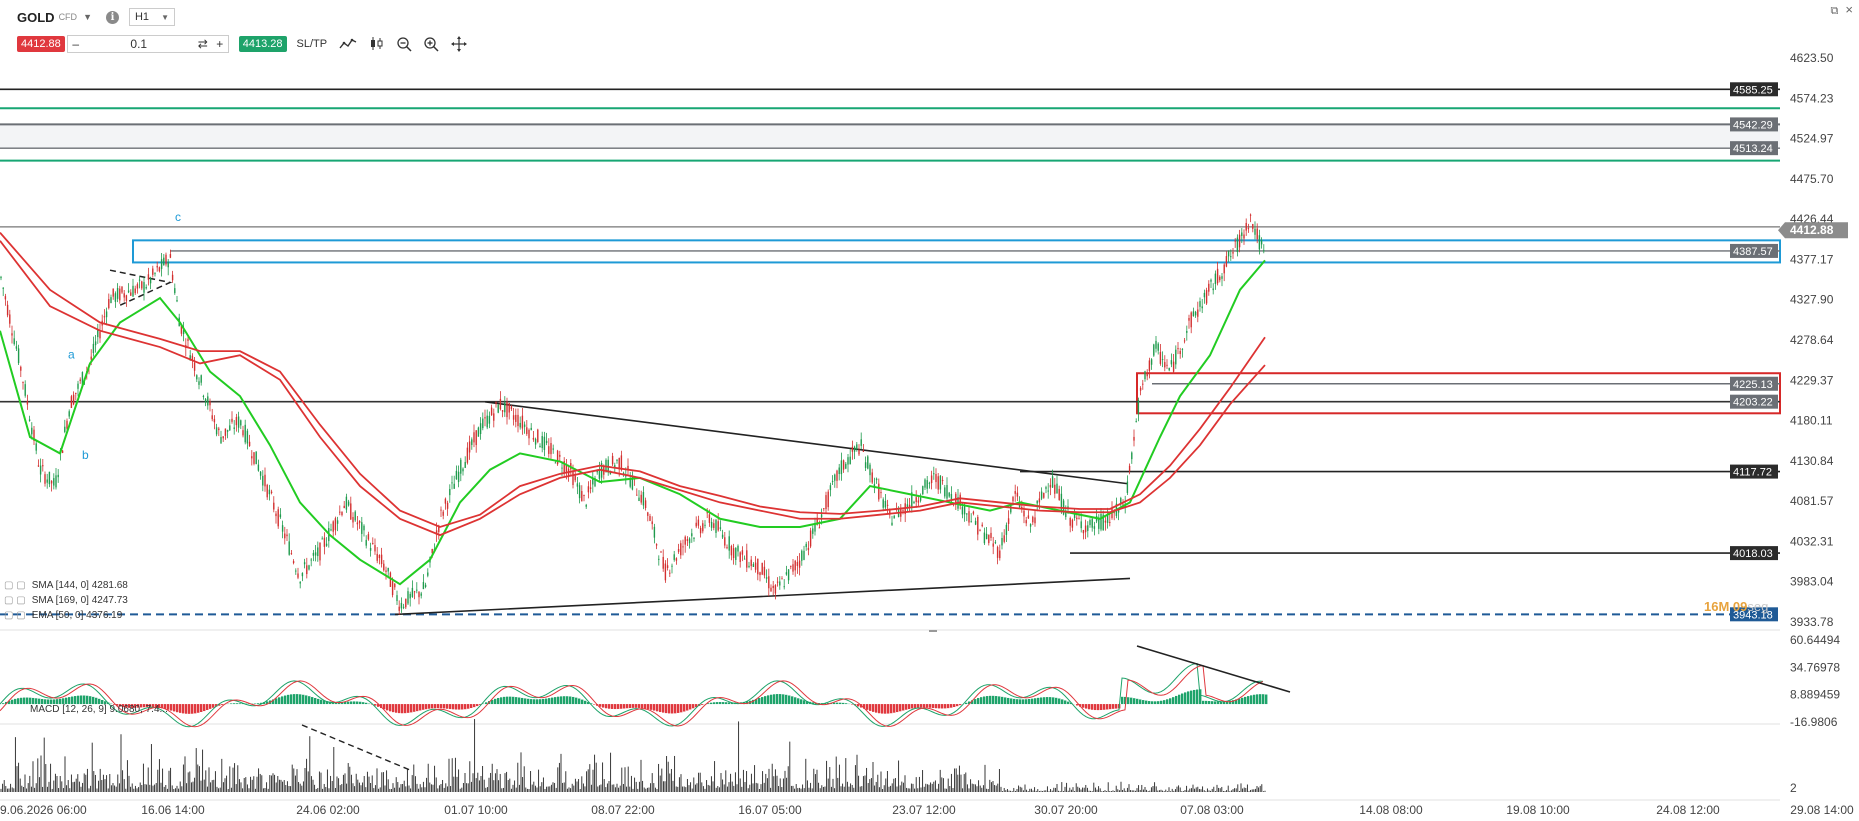 The height and width of the screenshot is (821, 1859). What do you see at coordinates (632, 695) in the screenshot?
I see `macd-line` at bounding box center [632, 695].